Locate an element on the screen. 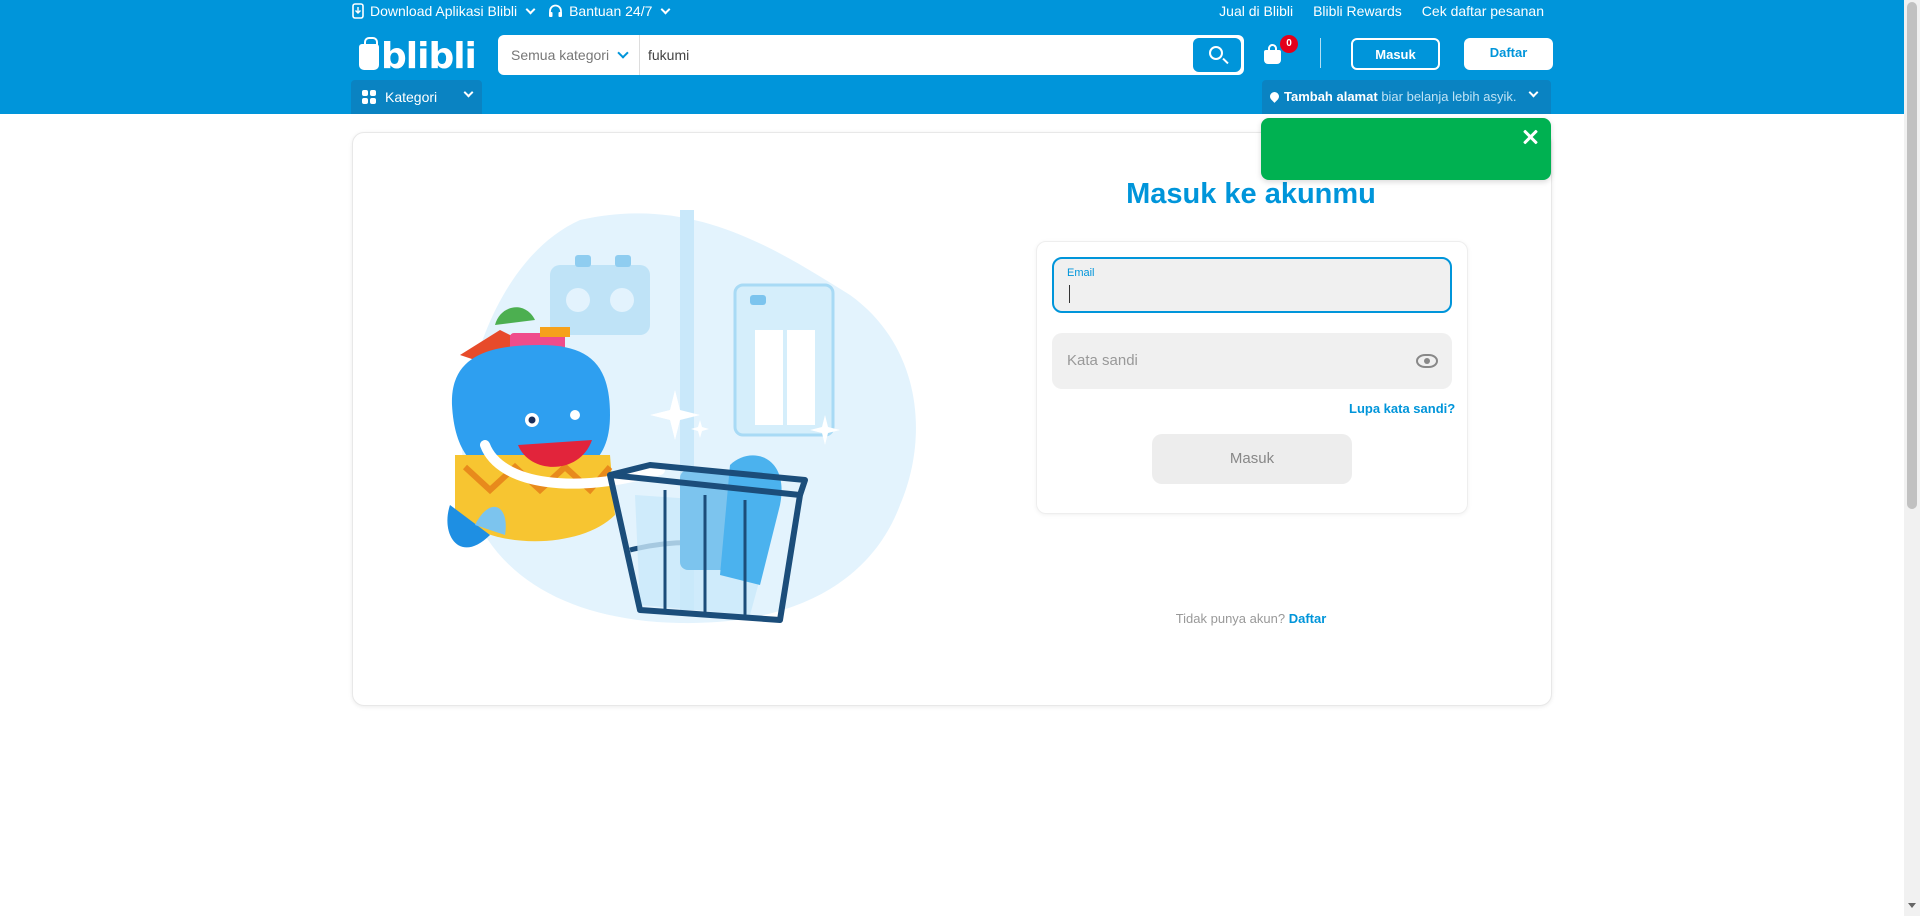 This screenshot has height=916, width=1920. logo: blibli is located at coordinates (418, 56).